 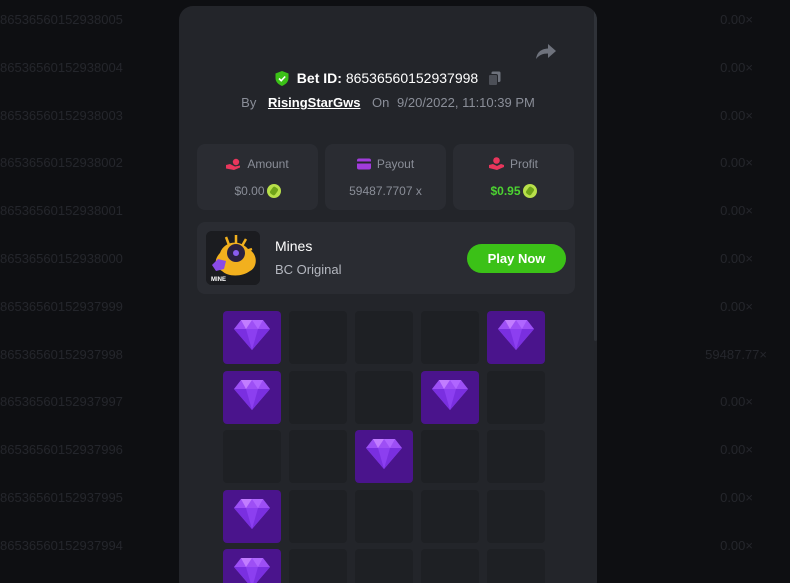 What do you see at coordinates (314, 102) in the screenshot?
I see `username-link: RisingStarGws` at bounding box center [314, 102].